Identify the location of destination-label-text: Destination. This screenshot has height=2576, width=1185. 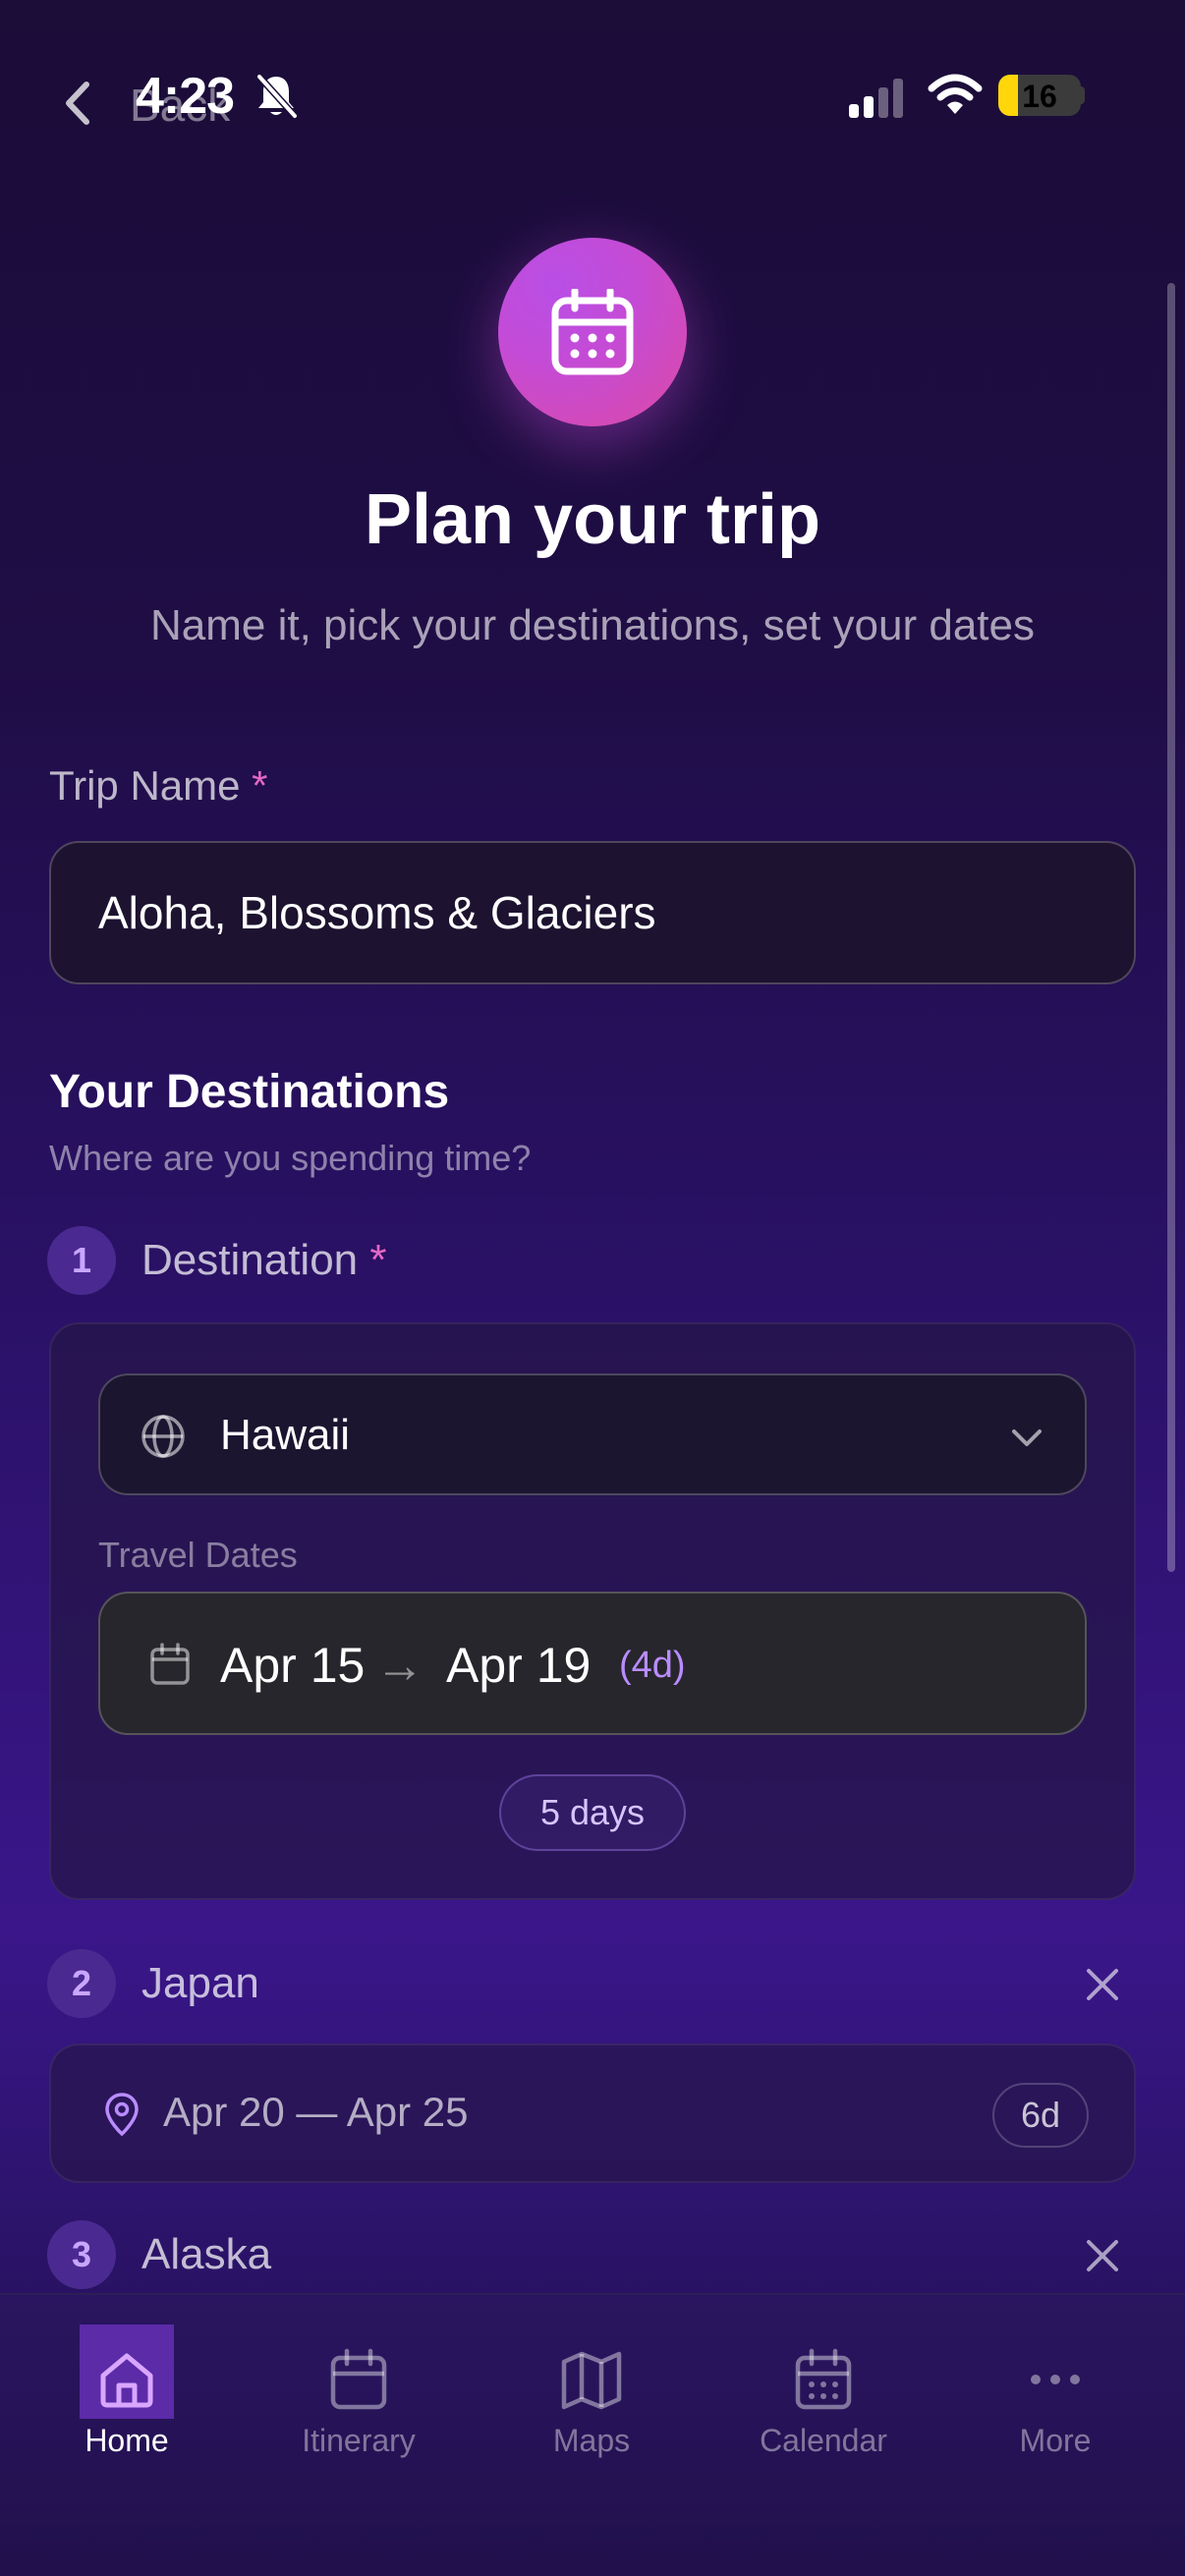
(250, 1260).